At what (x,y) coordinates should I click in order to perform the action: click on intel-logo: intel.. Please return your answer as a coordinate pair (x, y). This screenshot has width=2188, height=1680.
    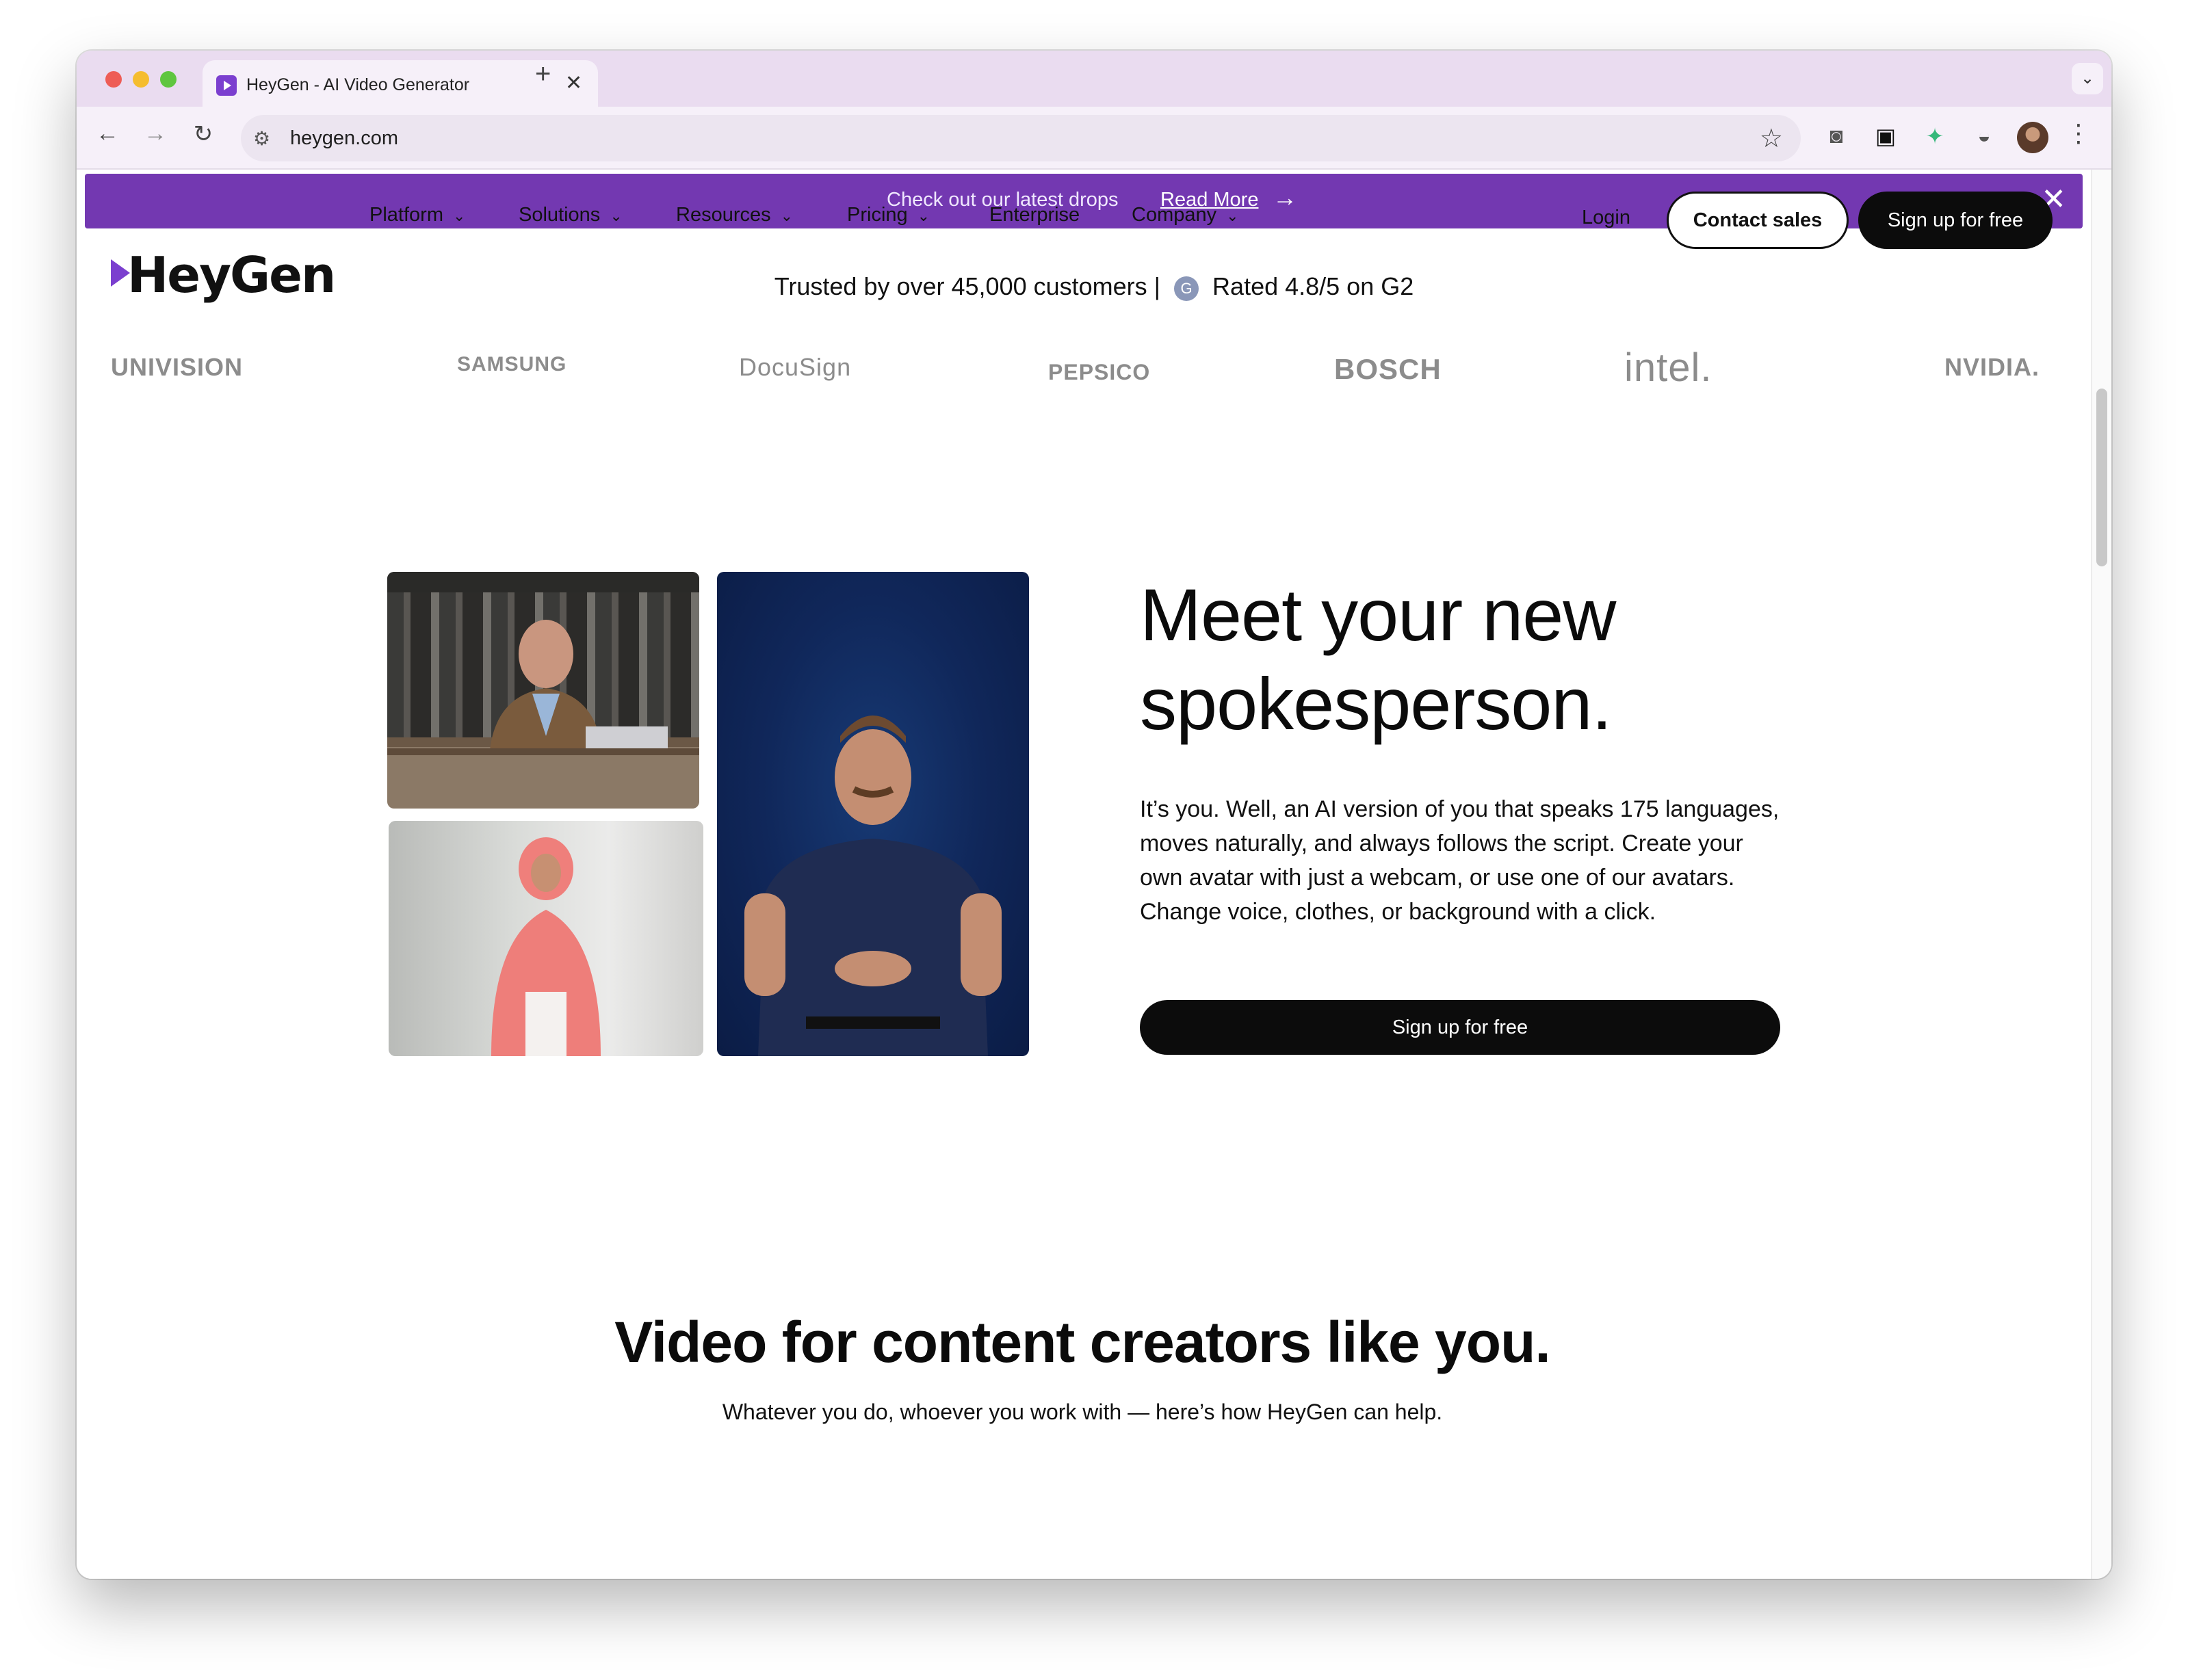
    Looking at the image, I should click on (1668, 367).